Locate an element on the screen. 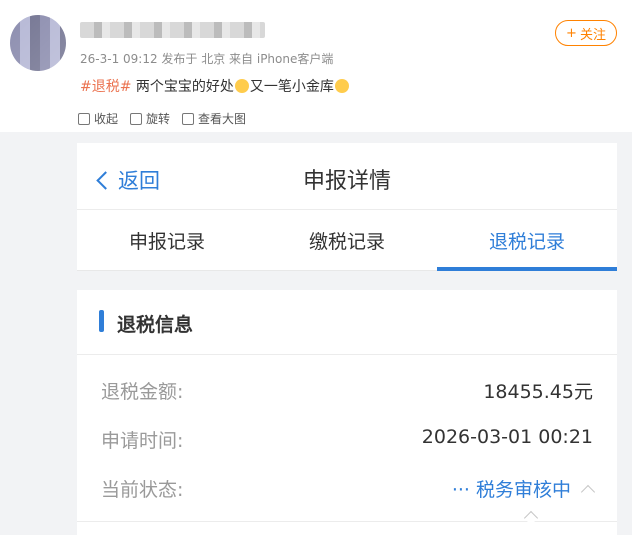 This screenshot has width=632, height=535. tab-payment-records: 缴税记录 is located at coordinates (347, 240).